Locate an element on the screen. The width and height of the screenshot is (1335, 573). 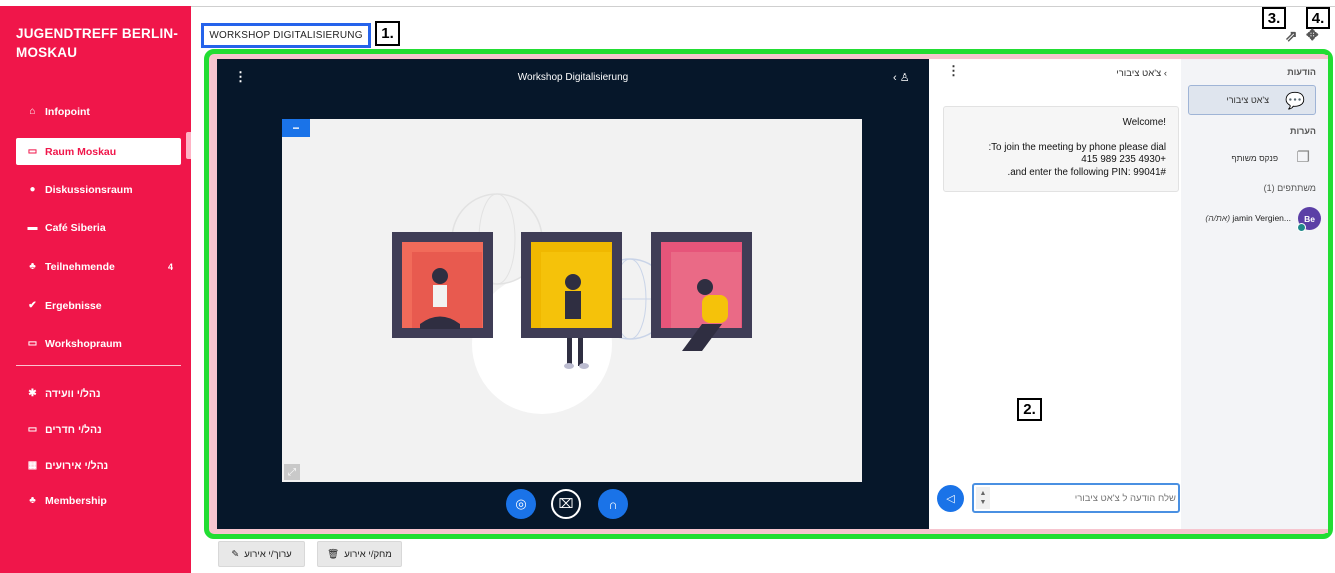
send-message-button: ◁ is located at coordinates (950, 498).